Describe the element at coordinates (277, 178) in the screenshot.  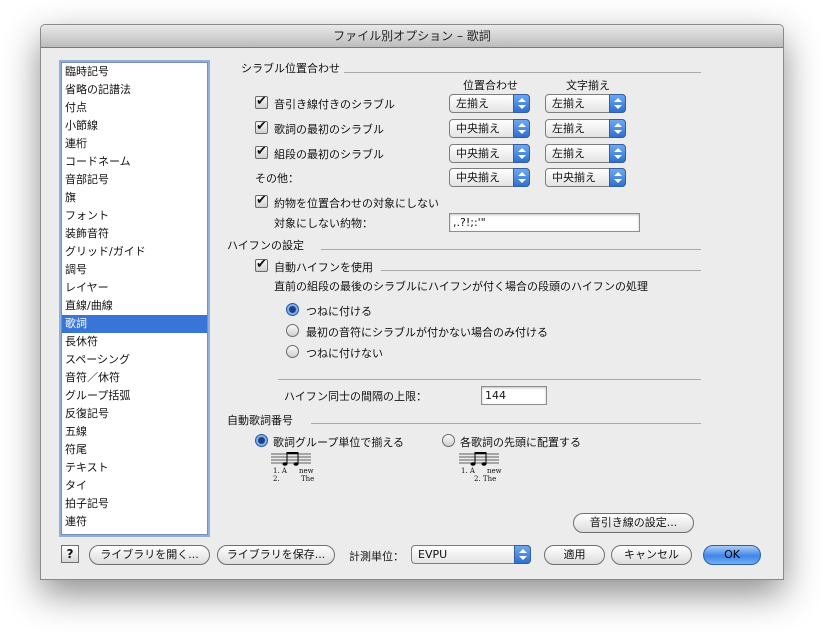
I see `other-label: その他：` at that location.